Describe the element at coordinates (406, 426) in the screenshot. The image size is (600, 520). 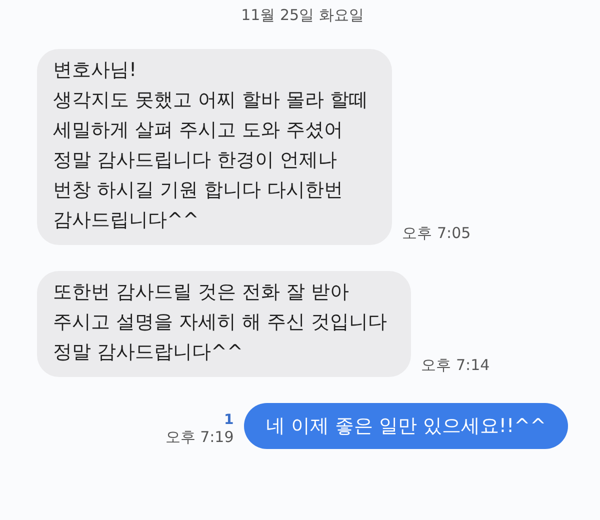
I see `message-bubble: 네 이제 좋은 일만 있으세요!!^^` at that location.